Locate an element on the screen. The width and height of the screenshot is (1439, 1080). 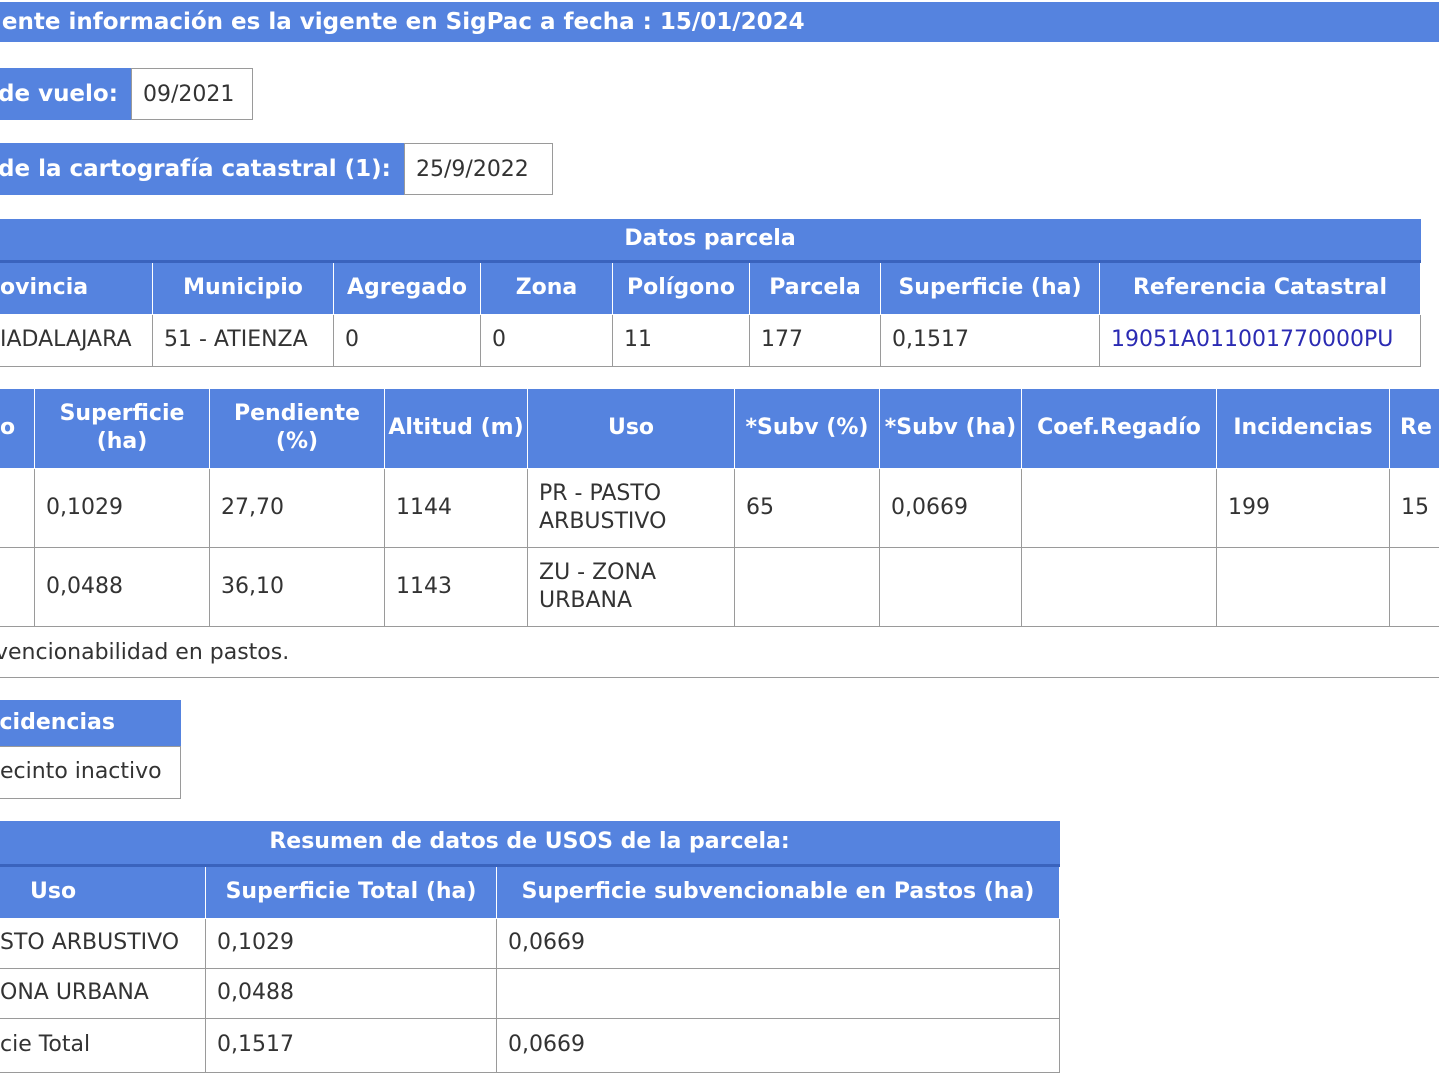
enclosures-header-pendiente: Pendiente (%) is located at coordinates (297, 429).